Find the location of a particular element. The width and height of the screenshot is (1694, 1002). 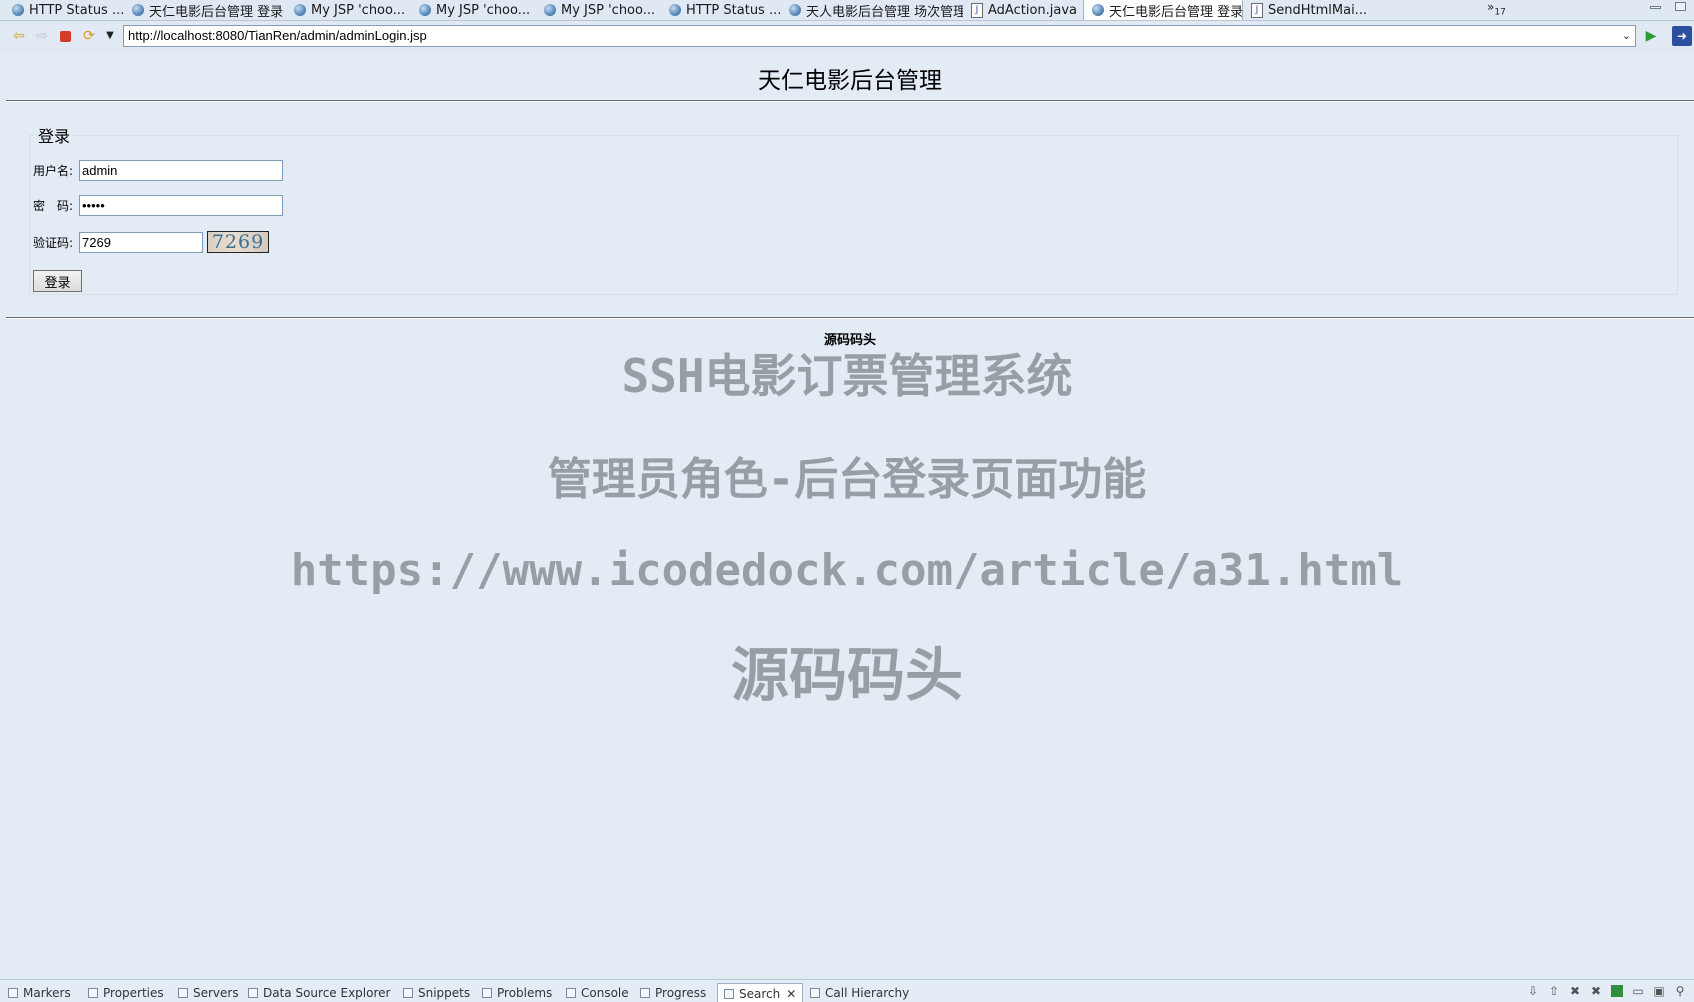

remove-all-icon: ✖ is located at coordinates (1596, 991).